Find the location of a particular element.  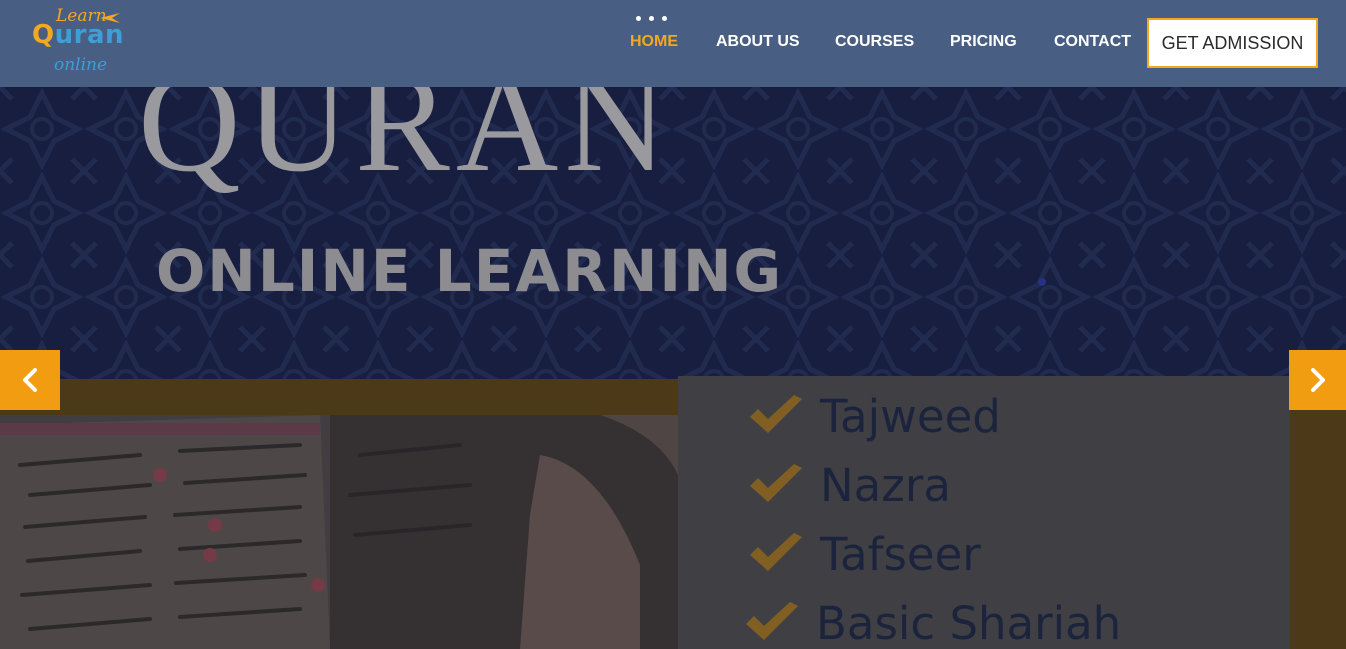

logo-uran-letters: uran is located at coordinates (89, 35).